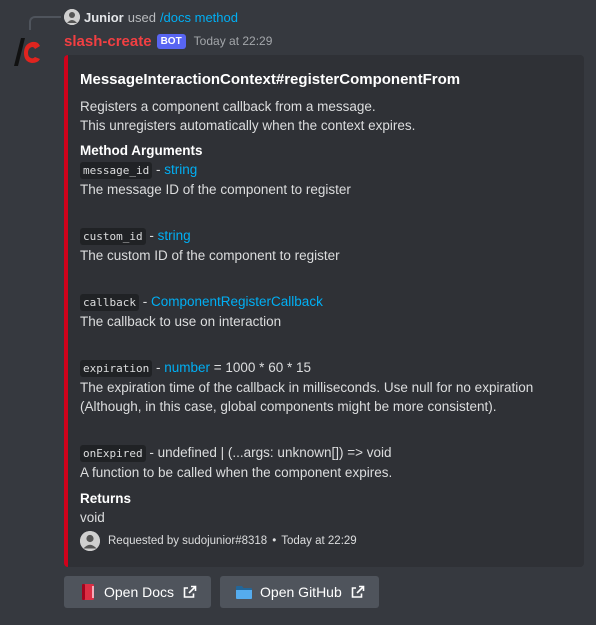  What do you see at coordinates (233, 41) in the screenshot?
I see `message-timestamp: Today at 22:29` at bounding box center [233, 41].